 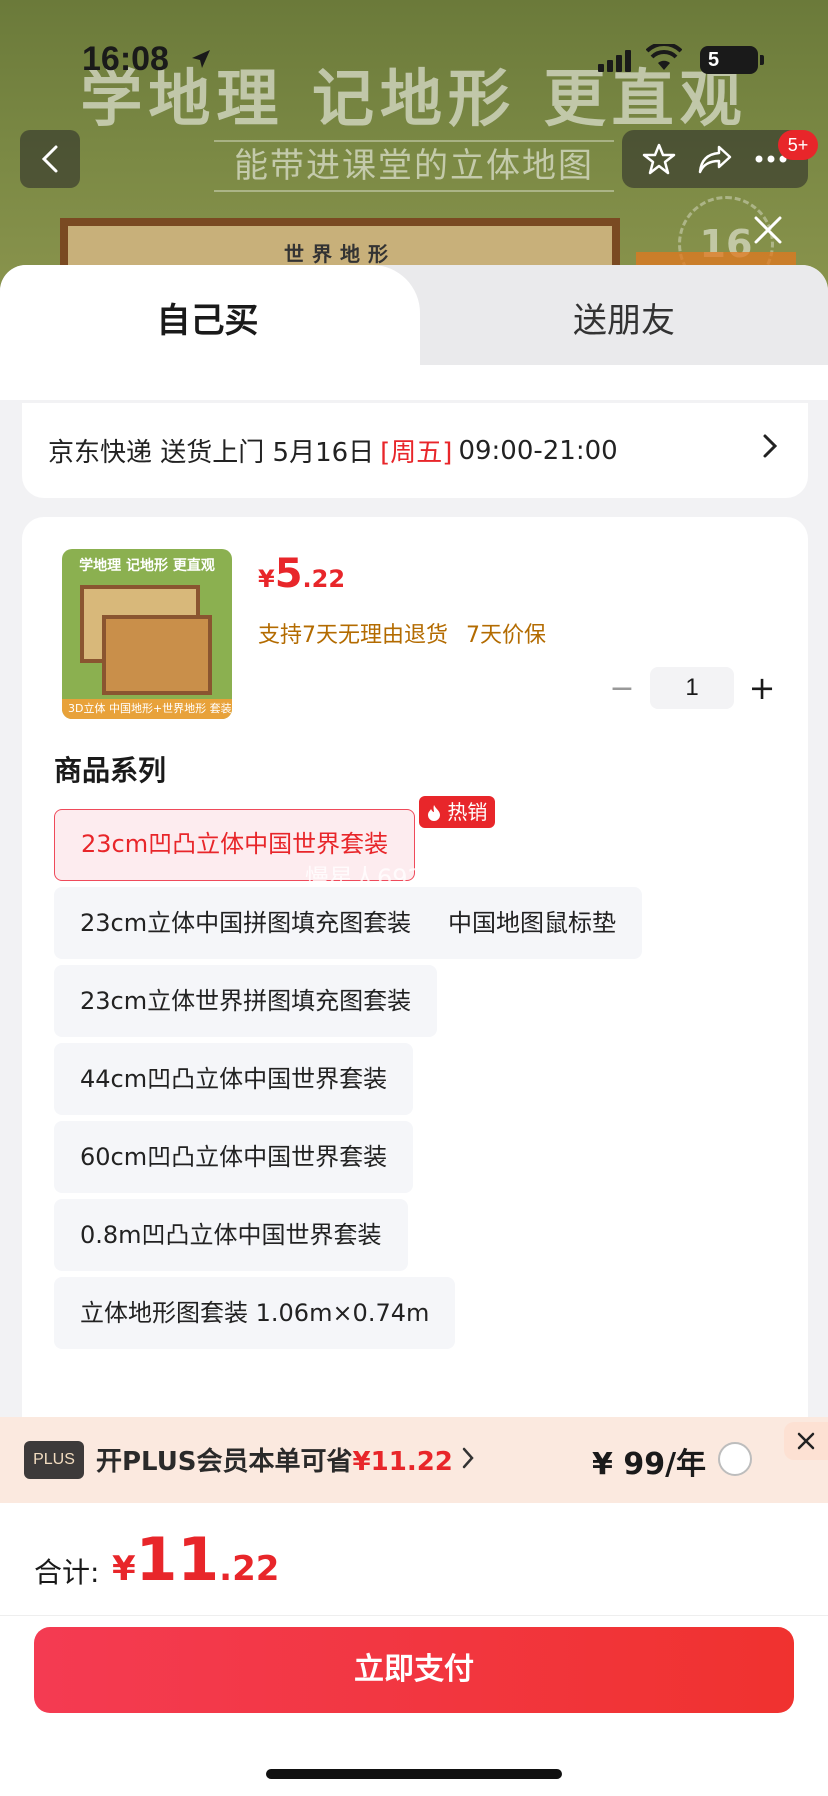 I want to click on series-option: 立体地形图套装 1.06m×0.74m, so click(x=255, y=1313).